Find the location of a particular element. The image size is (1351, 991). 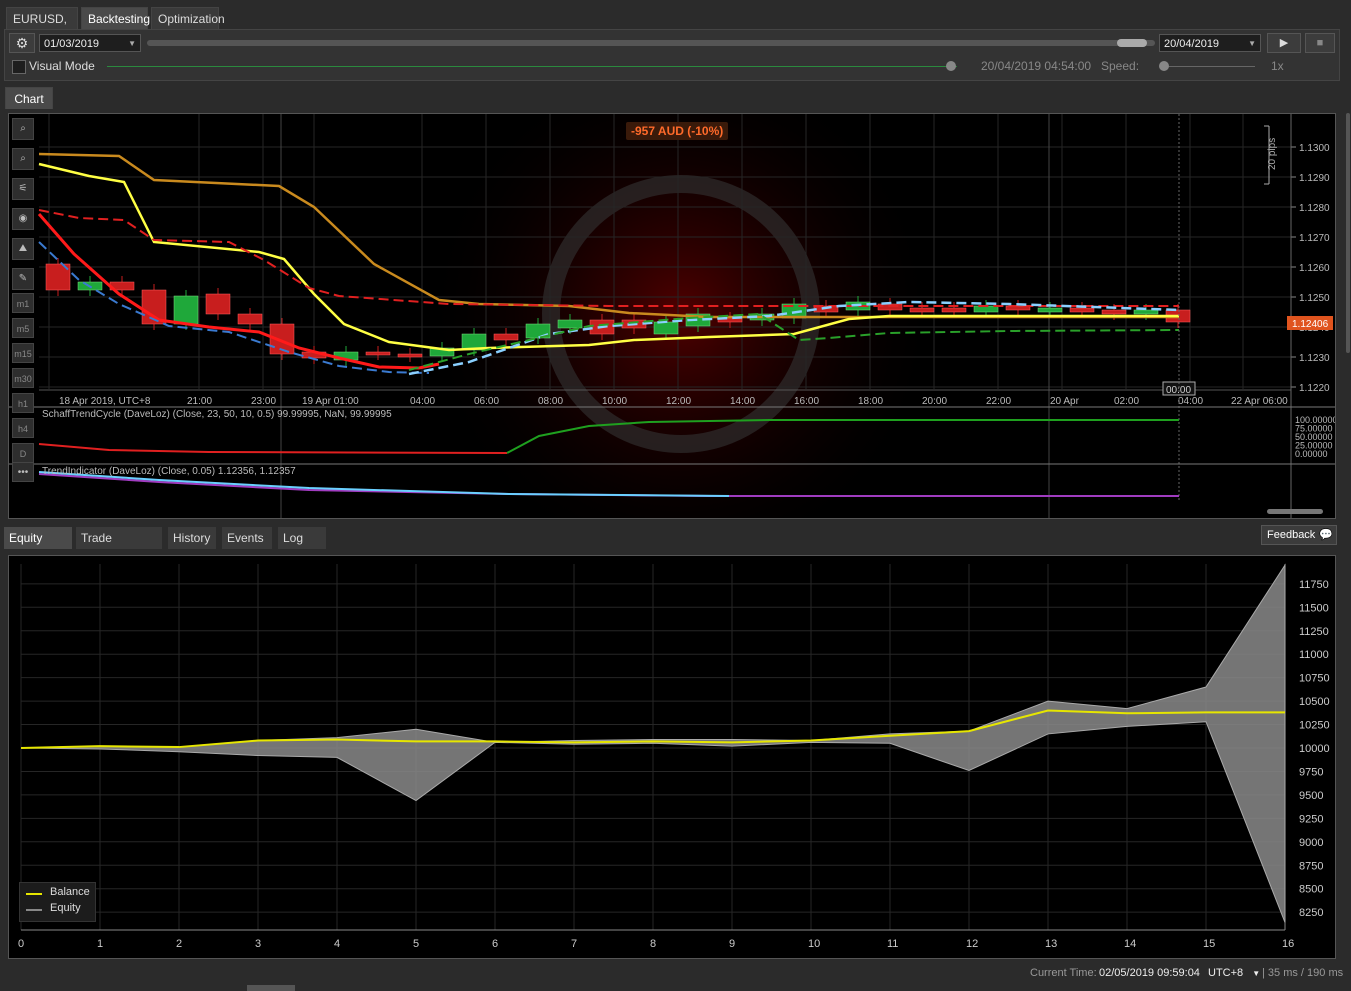

zoom-out-icon: ⌕ is located at coordinates (23, 159).